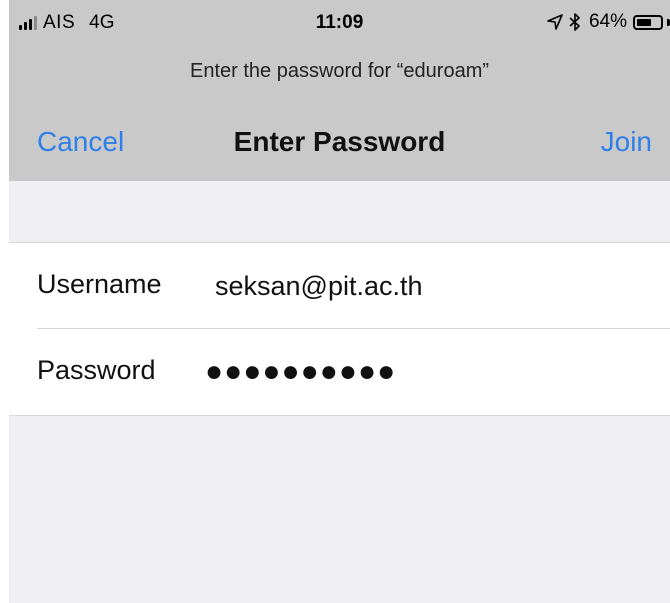 This screenshot has width=670, height=603. I want to click on bluetooth-icon, so click(574, 22).